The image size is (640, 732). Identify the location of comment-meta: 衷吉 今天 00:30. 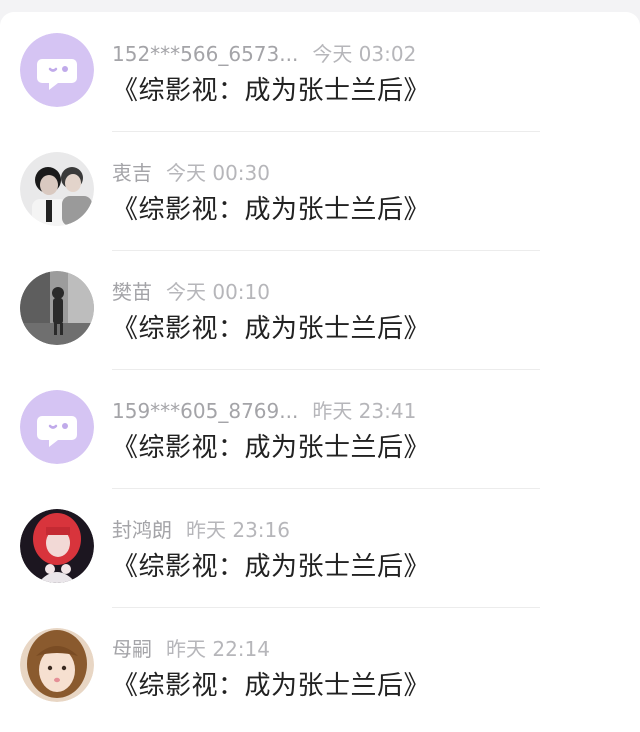
(191, 173).